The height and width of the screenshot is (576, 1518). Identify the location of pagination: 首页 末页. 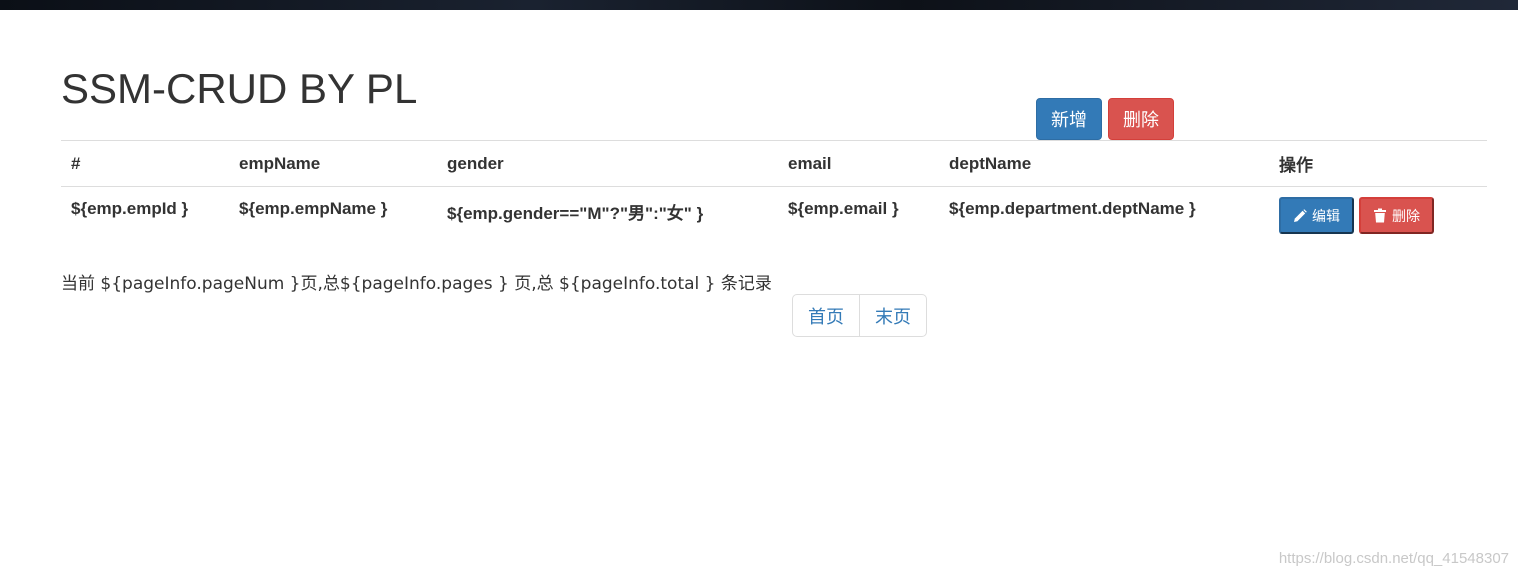
(859, 315).